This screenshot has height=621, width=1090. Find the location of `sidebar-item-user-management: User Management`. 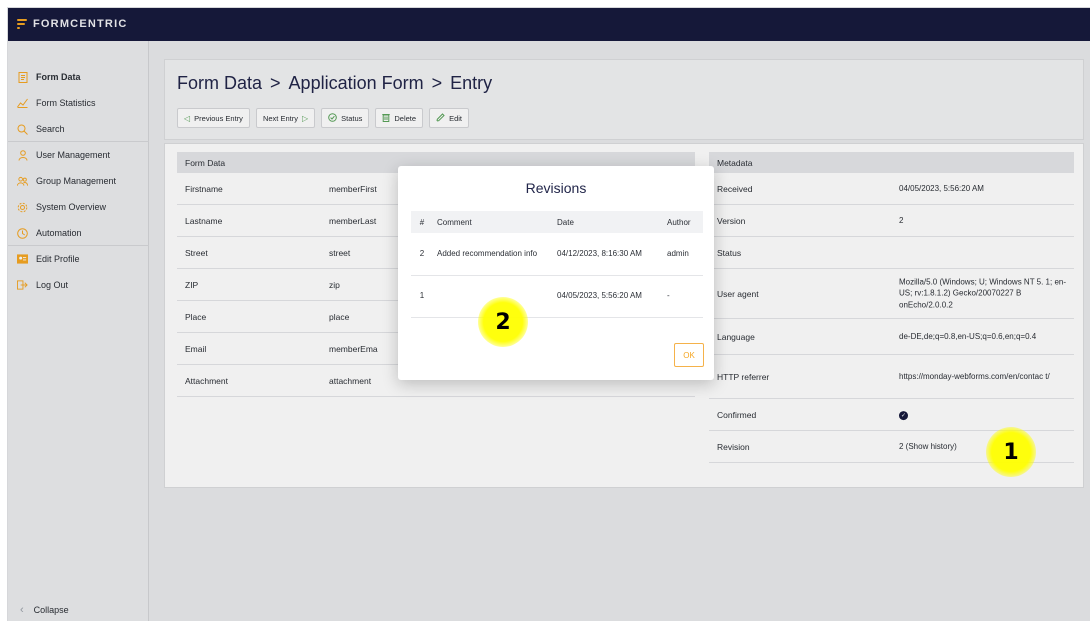

sidebar-item-user-management: User Management is located at coordinates (63, 155).